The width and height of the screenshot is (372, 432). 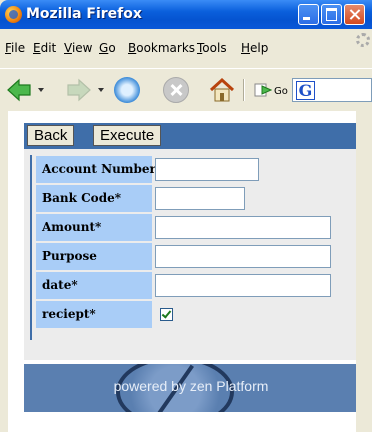 What do you see at coordinates (212, 48) in the screenshot?
I see `menu-tools: Tools` at bounding box center [212, 48].